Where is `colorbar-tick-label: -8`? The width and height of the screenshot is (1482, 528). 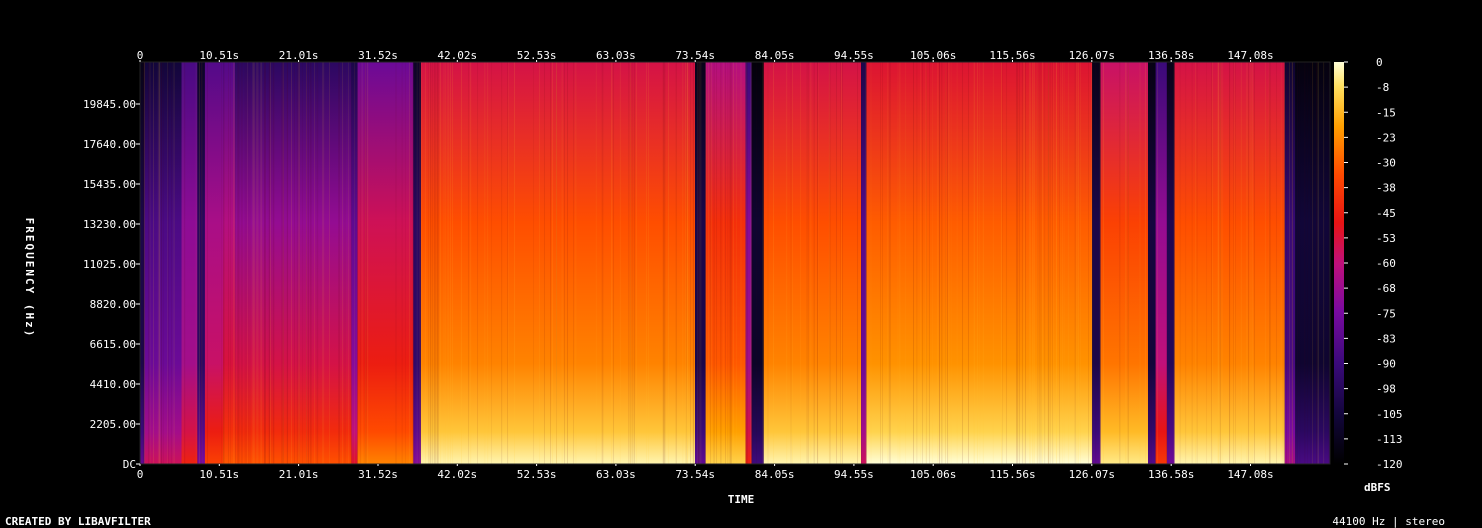 colorbar-tick-label: -8 is located at coordinates (1382, 87).